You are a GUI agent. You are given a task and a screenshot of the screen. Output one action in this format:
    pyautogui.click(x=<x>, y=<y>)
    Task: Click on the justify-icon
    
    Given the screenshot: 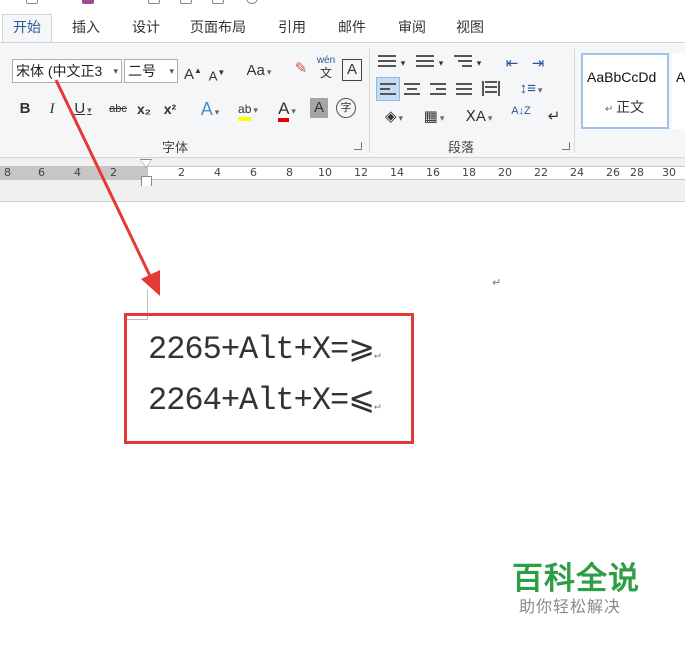 What is the action you would take?
    pyautogui.click(x=464, y=90)
    